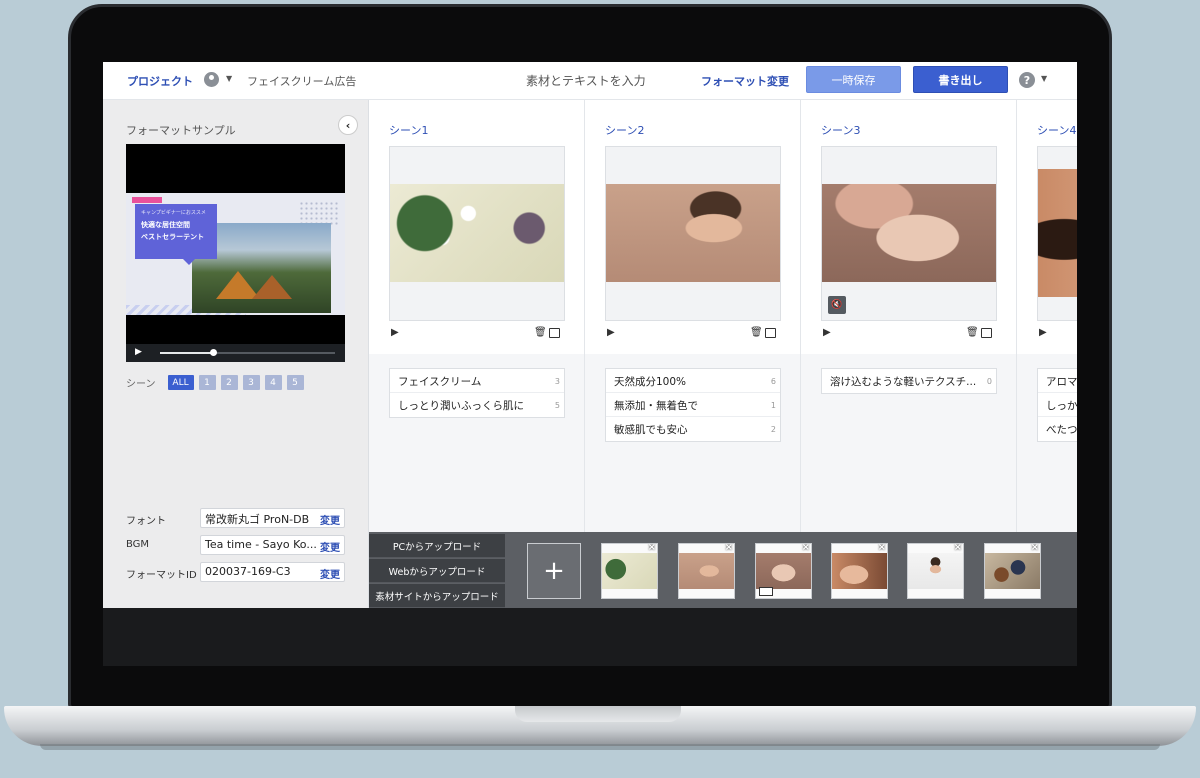  I want to click on upload-from-stock-button: 素材サイトからアップロード, so click(437, 596).